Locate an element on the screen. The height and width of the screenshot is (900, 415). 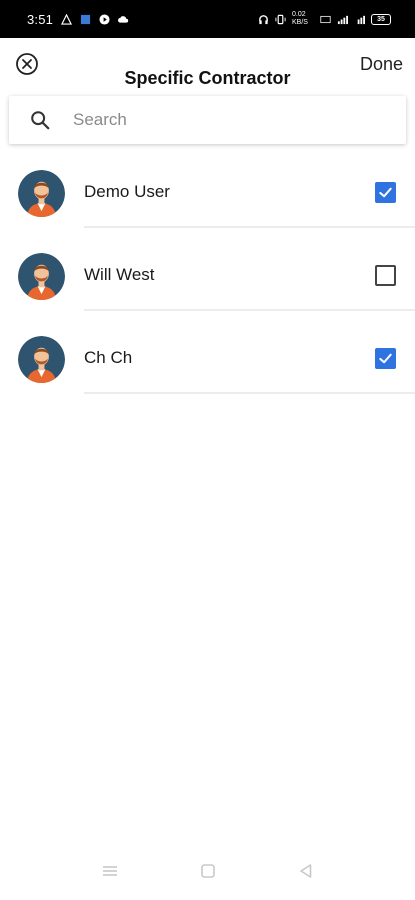
search-bar is located at coordinates (207, 120).